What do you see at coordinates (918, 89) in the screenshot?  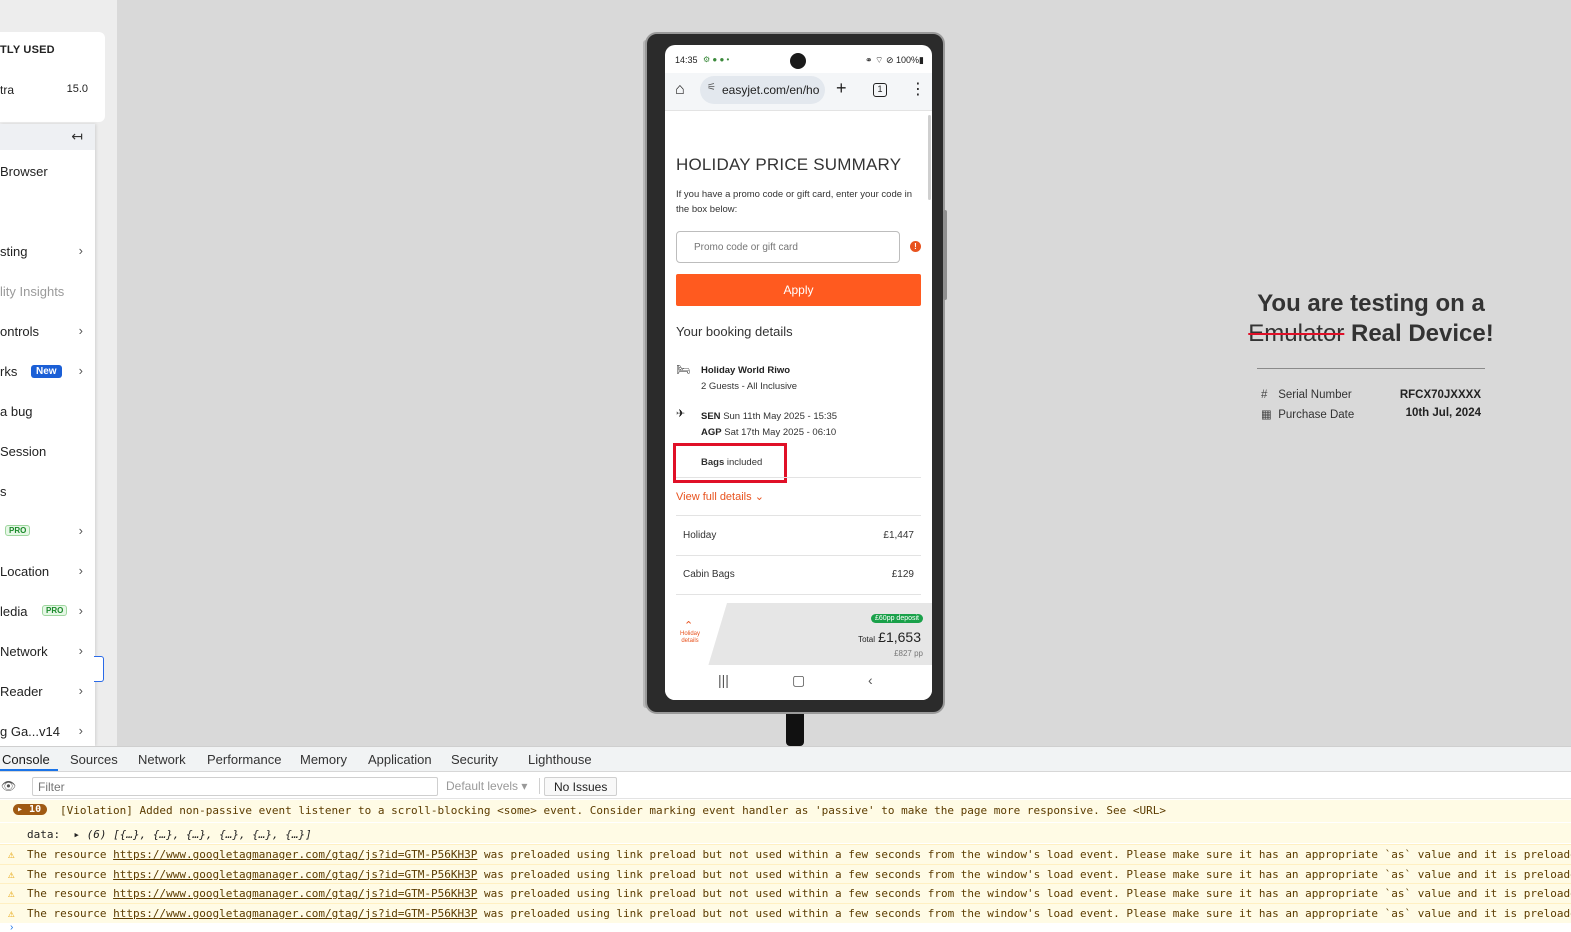 I see `more-options-icon: ⋮` at bounding box center [918, 89].